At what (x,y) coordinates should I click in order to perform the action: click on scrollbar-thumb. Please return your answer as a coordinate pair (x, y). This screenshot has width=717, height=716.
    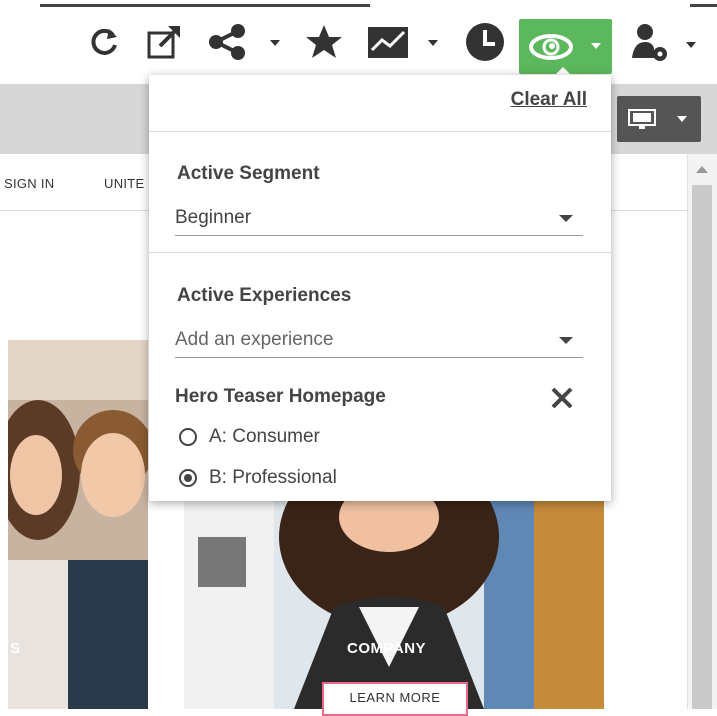
    Looking at the image, I should click on (702, 447).